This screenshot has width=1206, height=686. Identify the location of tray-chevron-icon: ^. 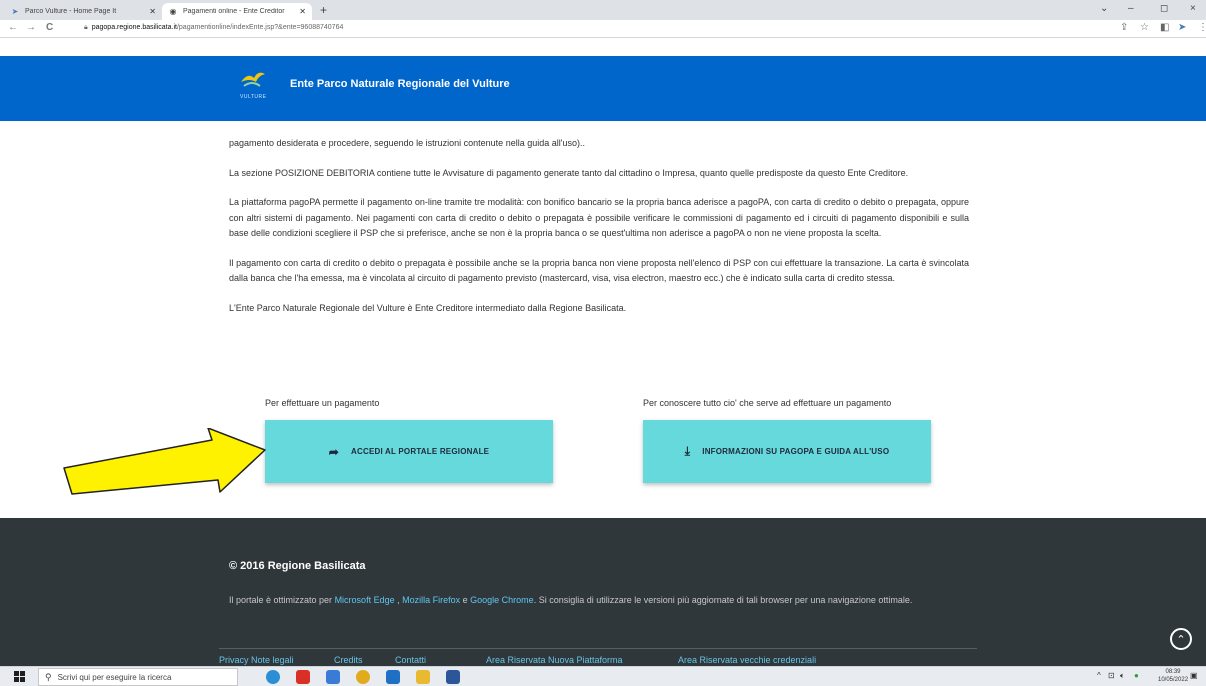
(1099, 675).